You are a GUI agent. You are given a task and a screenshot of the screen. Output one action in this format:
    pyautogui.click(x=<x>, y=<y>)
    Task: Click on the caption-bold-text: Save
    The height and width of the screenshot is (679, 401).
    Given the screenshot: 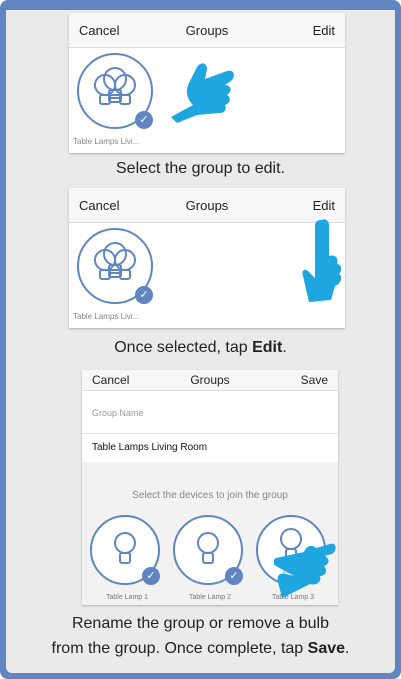 What is the action you would take?
    pyautogui.click(x=326, y=648)
    